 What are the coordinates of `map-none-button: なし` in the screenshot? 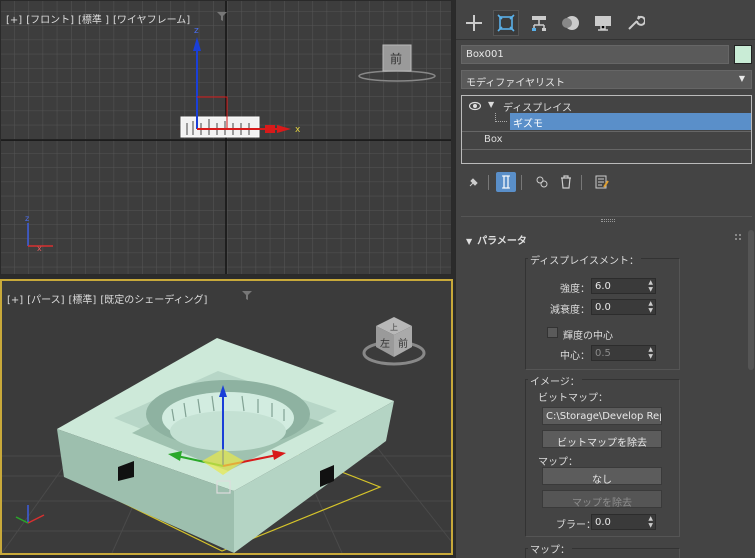 It's located at (602, 476).